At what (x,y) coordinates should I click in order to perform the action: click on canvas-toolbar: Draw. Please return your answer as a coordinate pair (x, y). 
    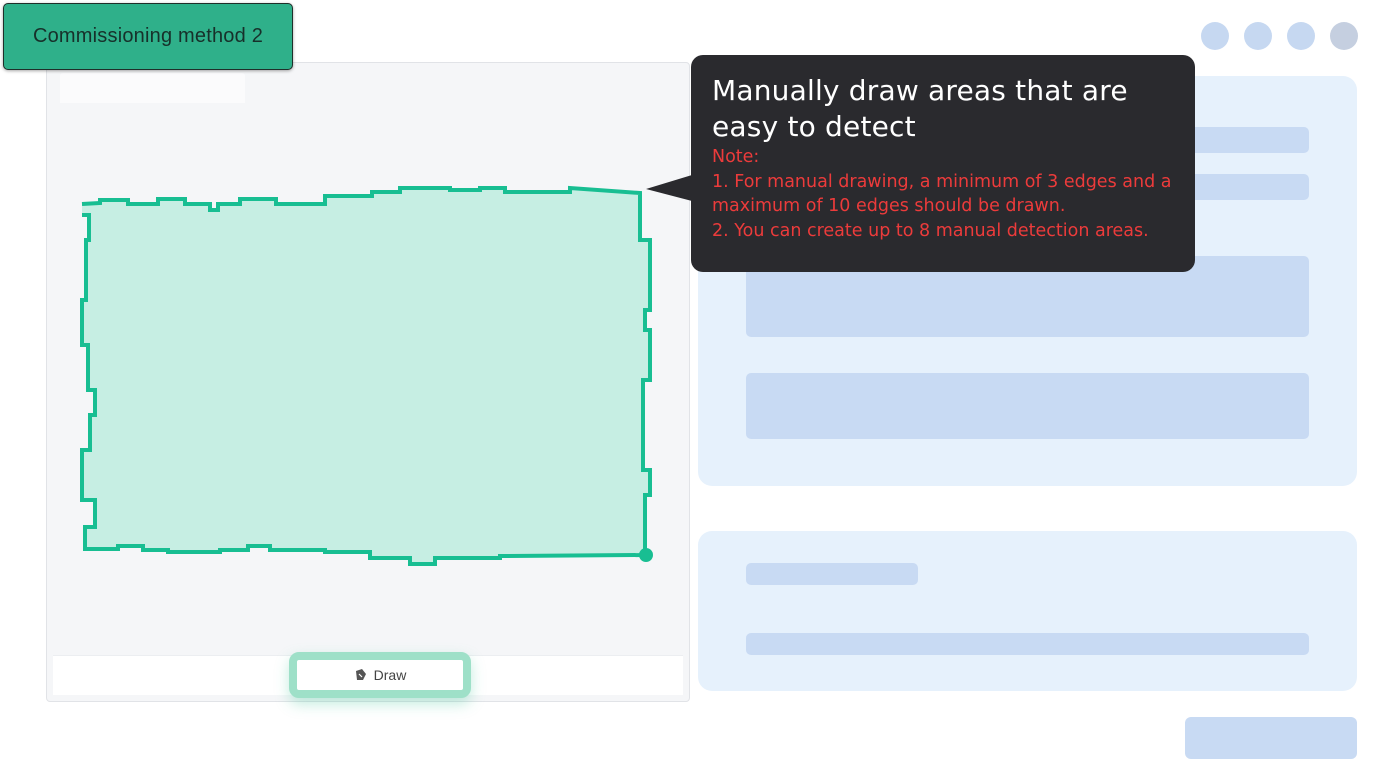
    Looking at the image, I should click on (368, 675).